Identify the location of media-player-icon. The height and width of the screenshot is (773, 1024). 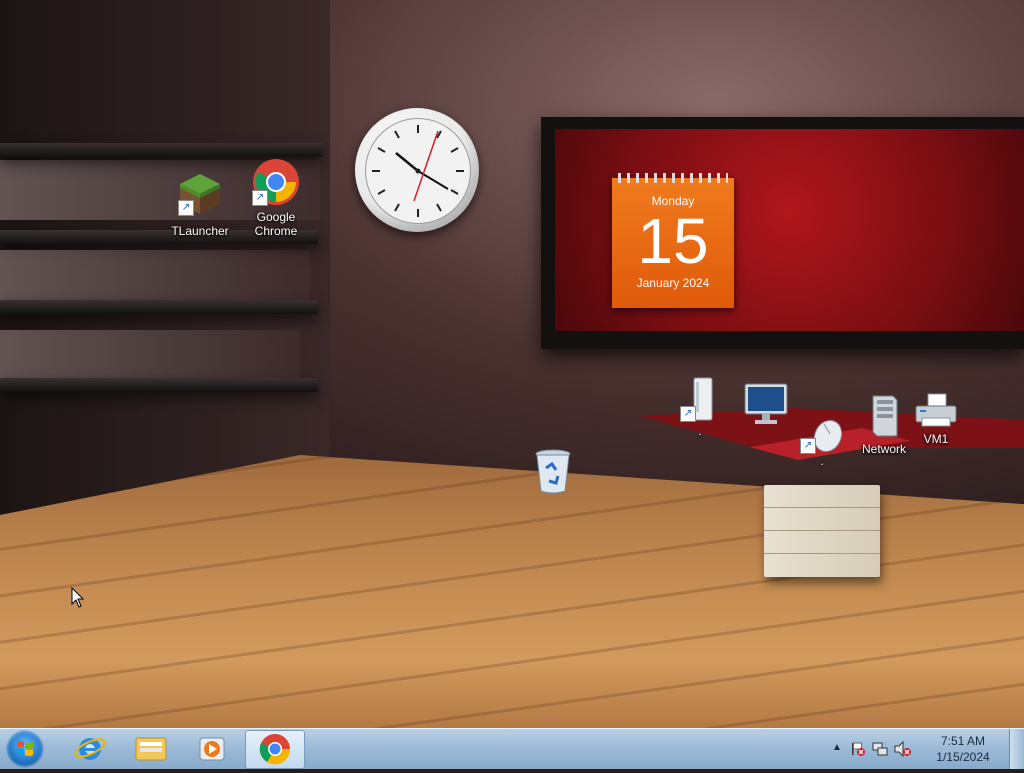
(212, 749).